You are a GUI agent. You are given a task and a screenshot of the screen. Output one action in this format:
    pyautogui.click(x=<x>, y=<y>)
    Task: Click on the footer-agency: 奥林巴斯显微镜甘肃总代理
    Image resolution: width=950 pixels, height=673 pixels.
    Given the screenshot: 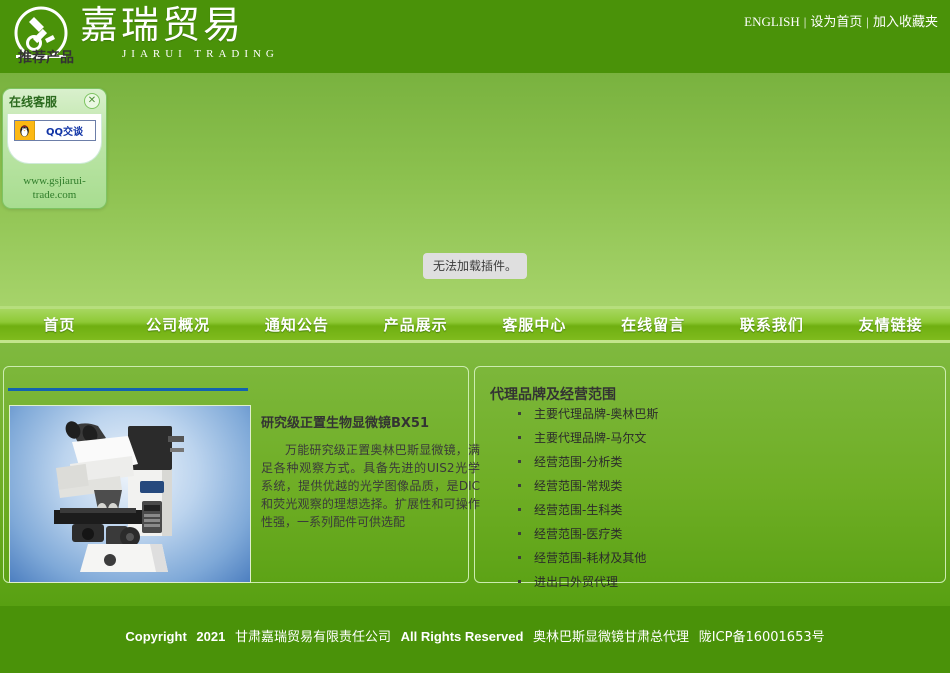 What is the action you would take?
    pyautogui.click(x=611, y=637)
    